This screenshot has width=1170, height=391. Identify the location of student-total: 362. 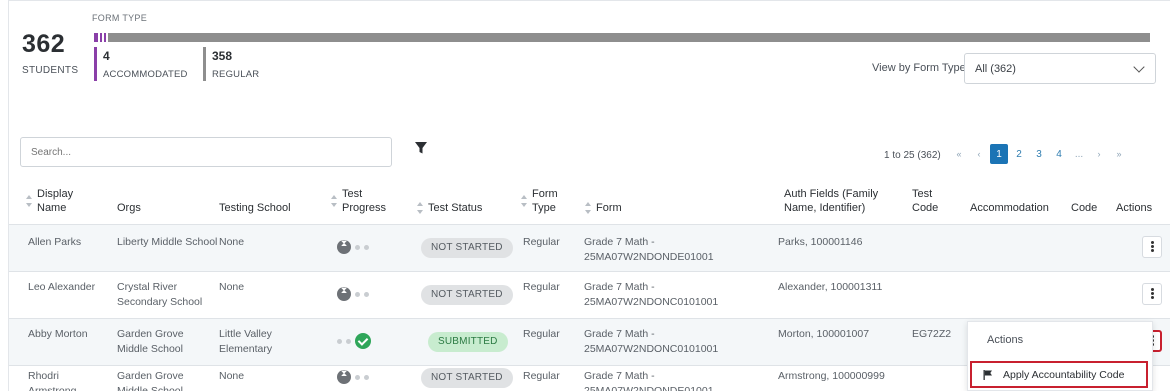
(44, 44).